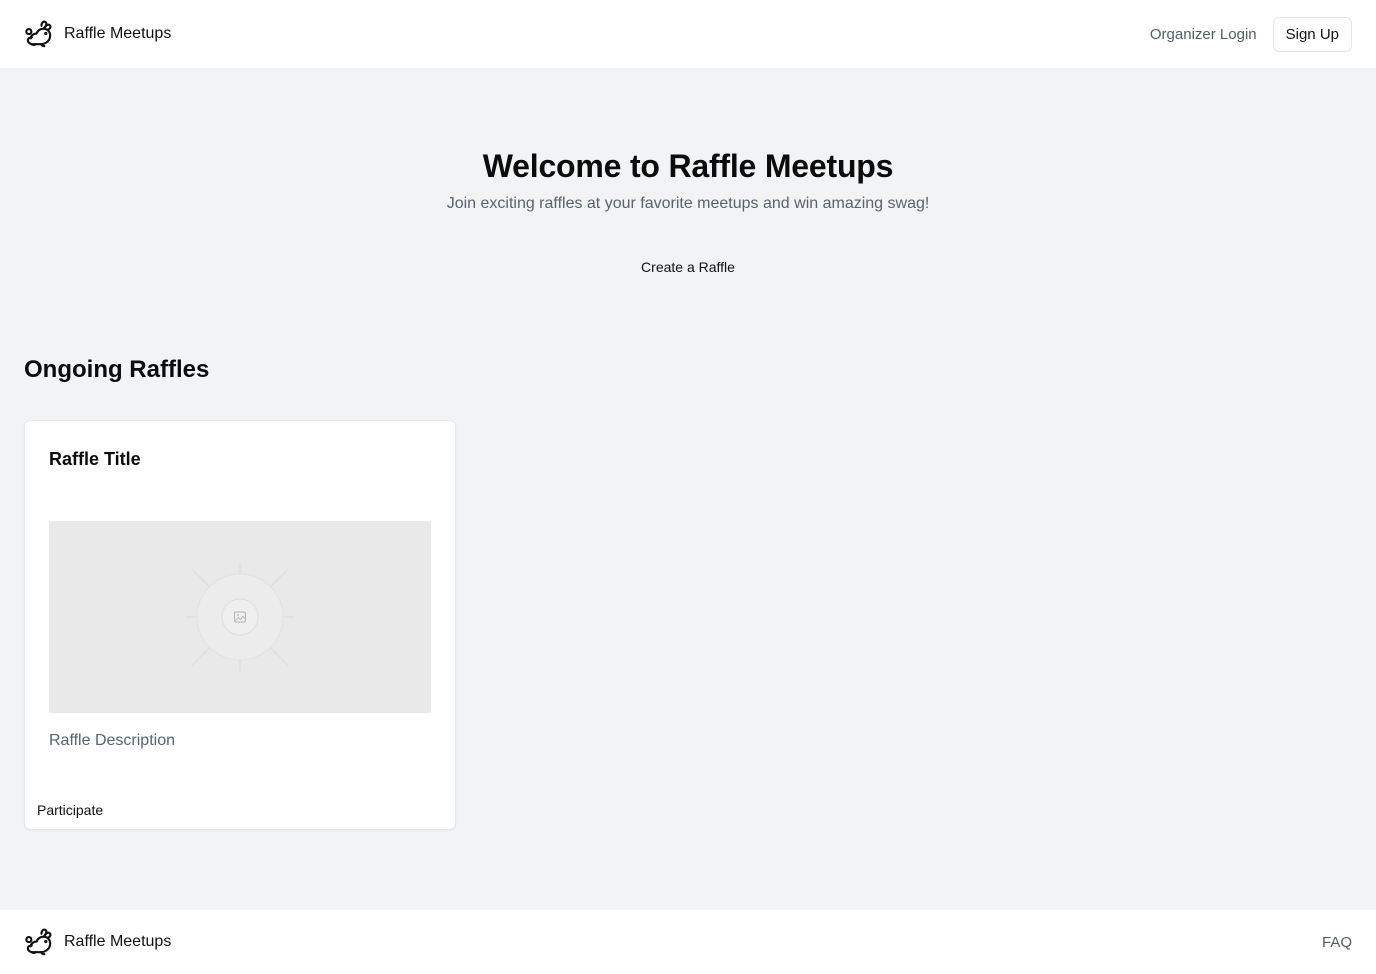 The height and width of the screenshot is (974, 1376). What do you see at coordinates (1337, 942) in the screenshot?
I see `faq-link: FAQ` at bounding box center [1337, 942].